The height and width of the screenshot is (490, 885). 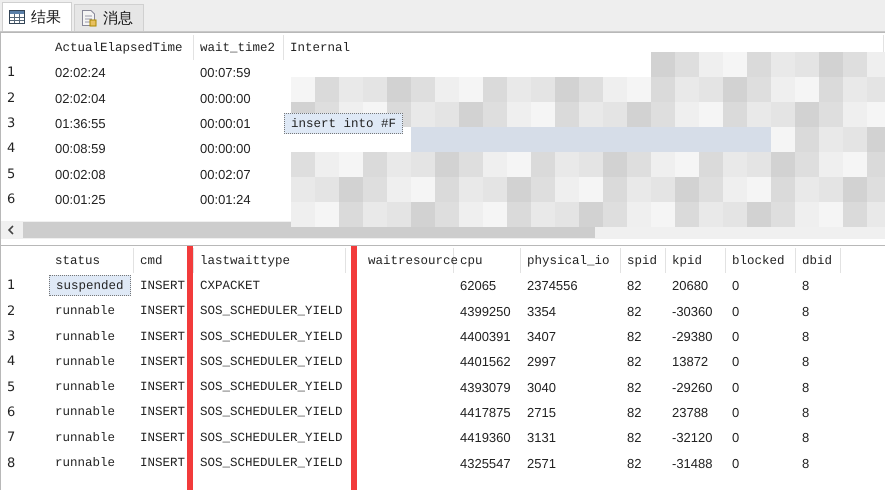 What do you see at coordinates (485, 438) in the screenshot?
I see `table-cell-text: 4419360` at bounding box center [485, 438].